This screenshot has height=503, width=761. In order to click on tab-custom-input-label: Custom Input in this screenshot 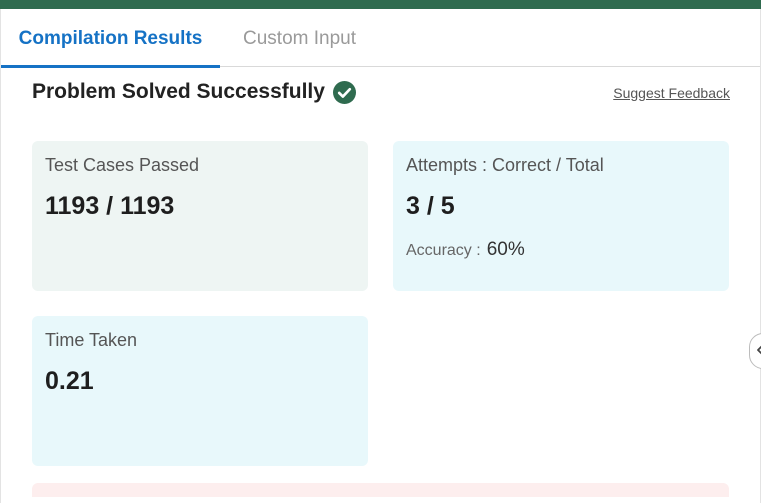, I will do `click(299, 38)`.